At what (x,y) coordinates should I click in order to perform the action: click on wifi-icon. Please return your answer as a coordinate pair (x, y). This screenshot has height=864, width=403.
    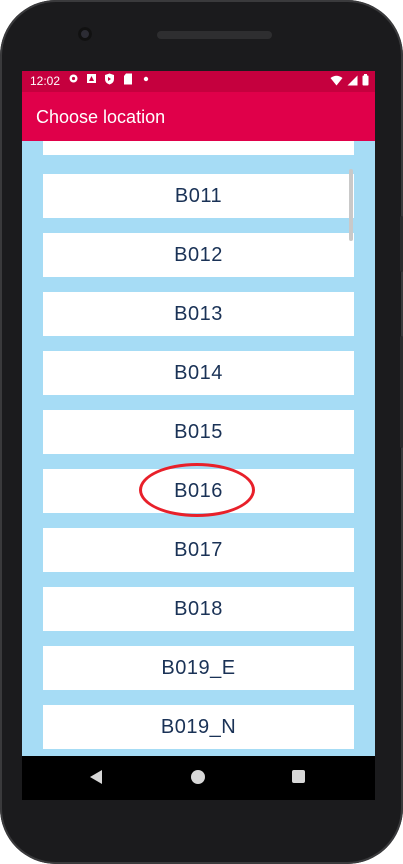
    Looking at the image, I should click on (336, 82).